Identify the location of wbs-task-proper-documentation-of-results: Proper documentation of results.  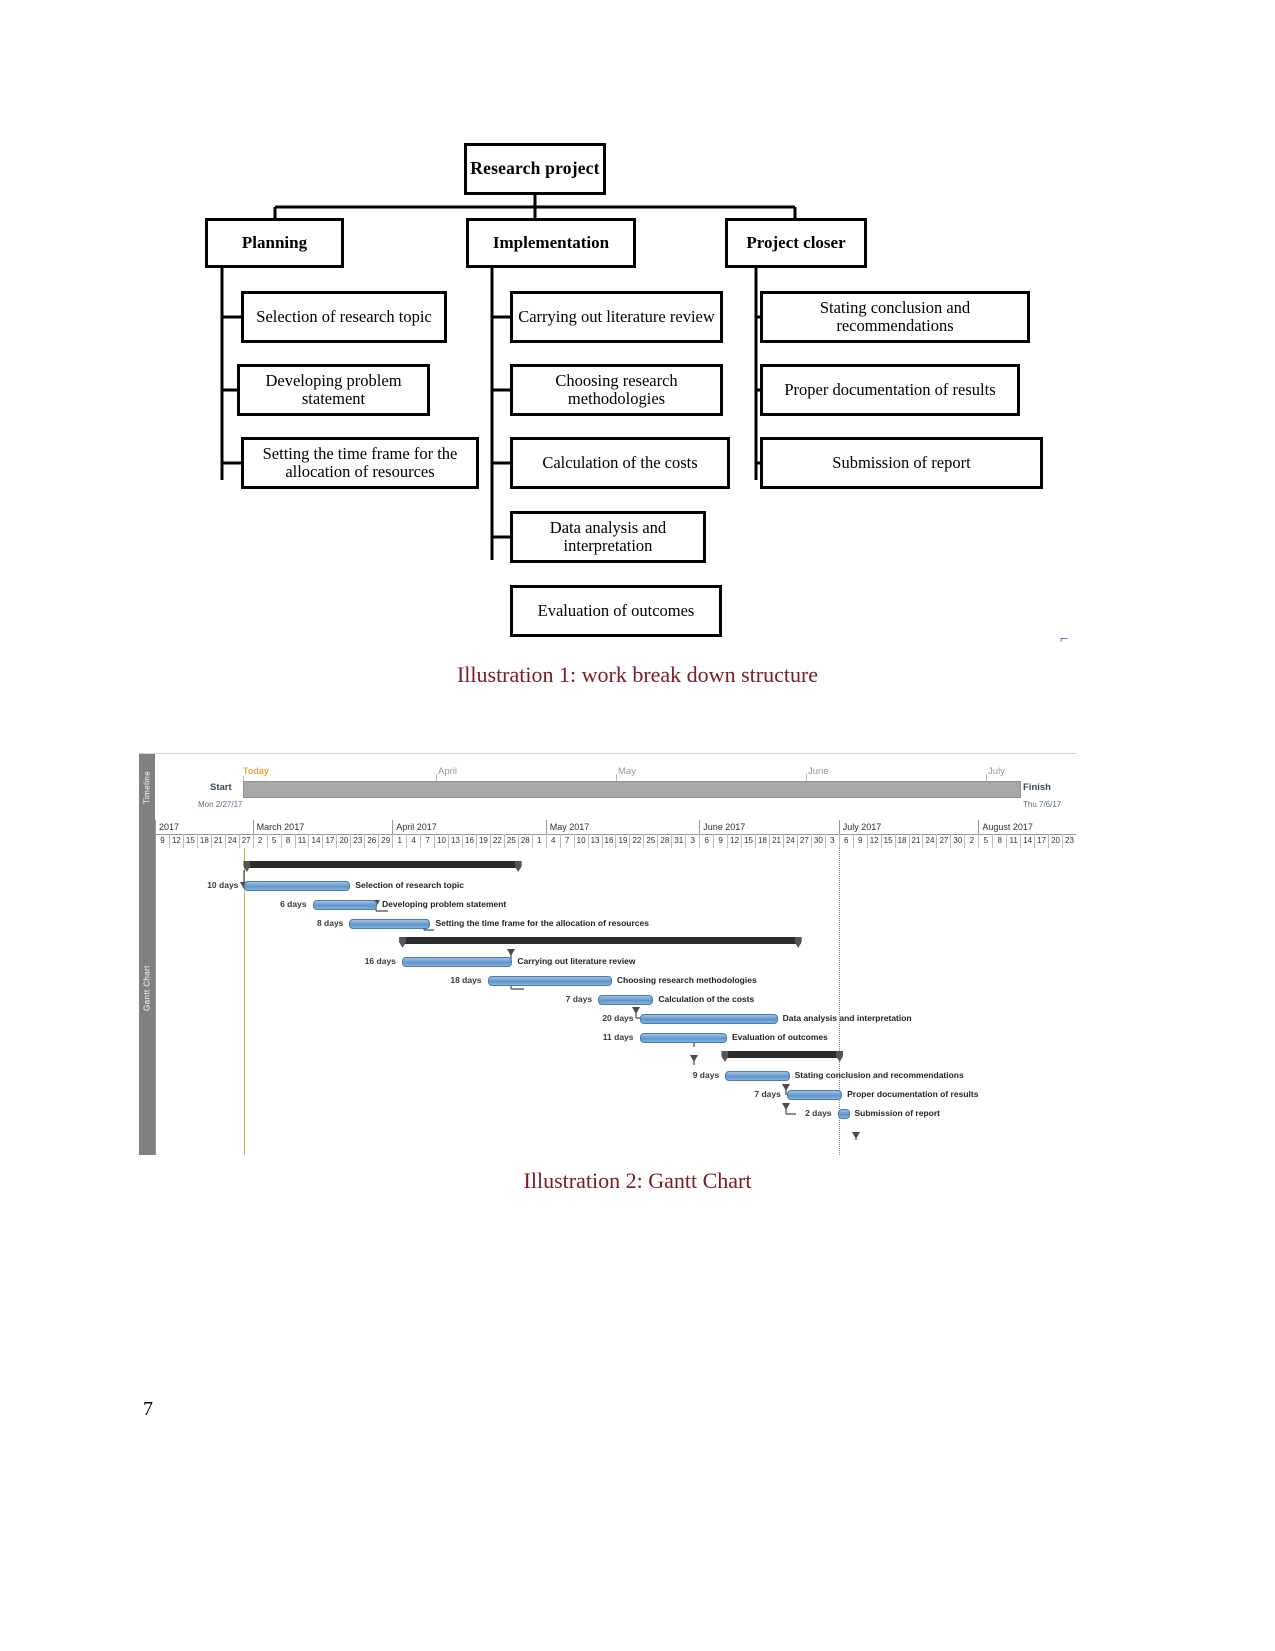
(890, 390).